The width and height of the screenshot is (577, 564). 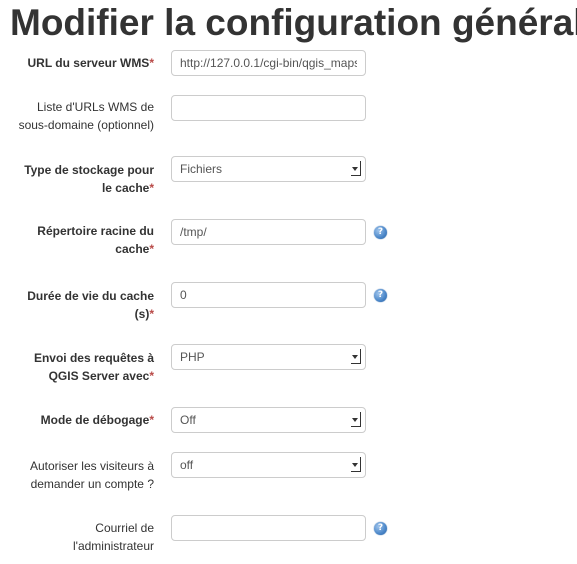 I want to click on allow-signup-selected-value: off, so click(x=187, y=465).